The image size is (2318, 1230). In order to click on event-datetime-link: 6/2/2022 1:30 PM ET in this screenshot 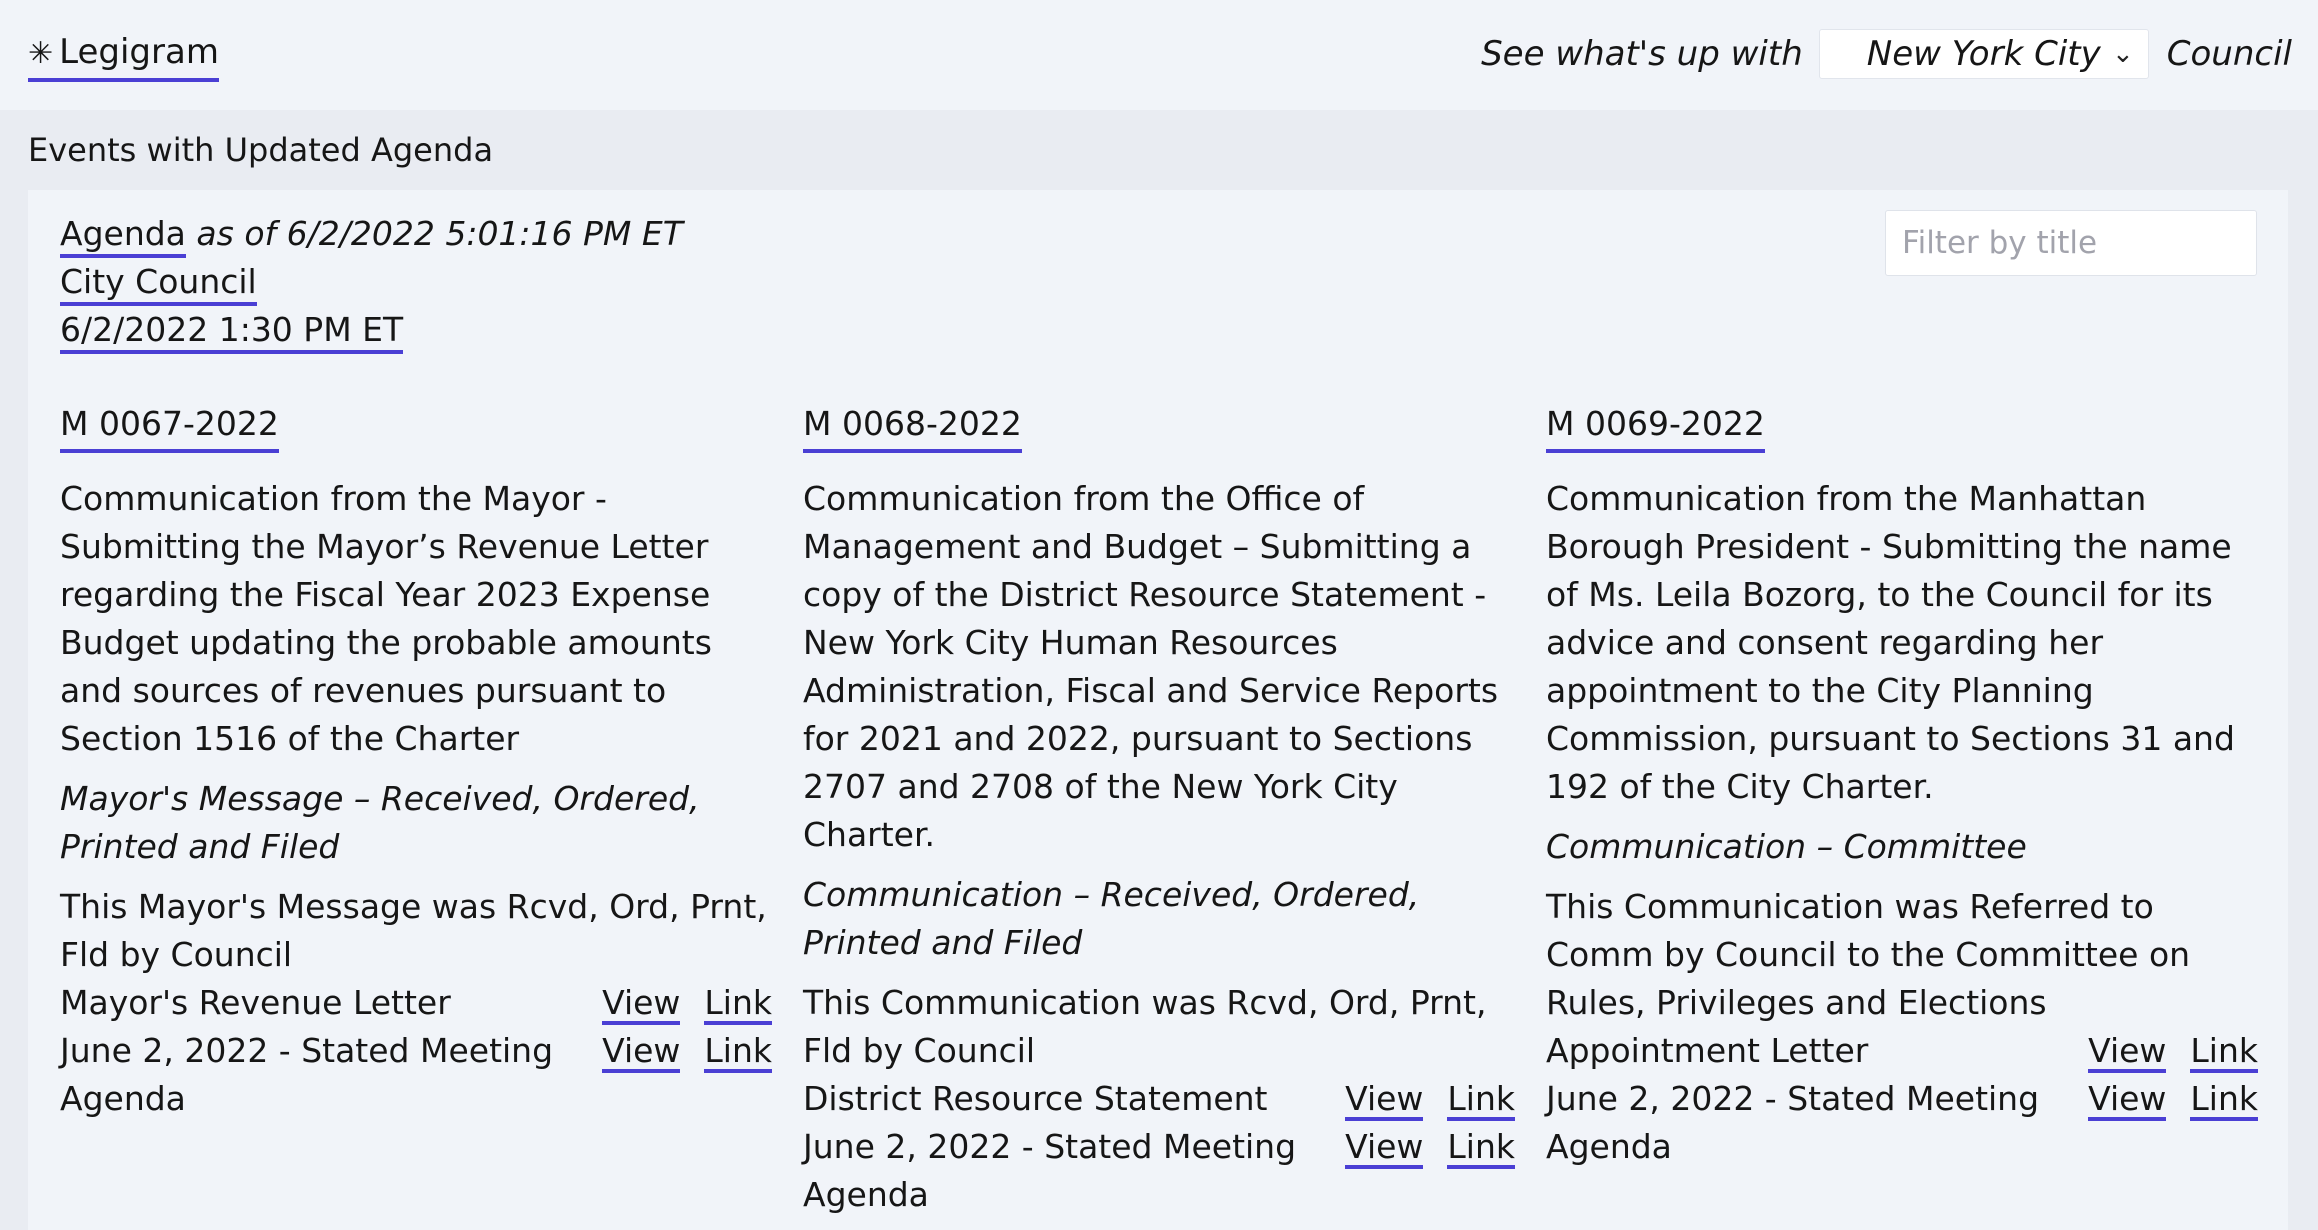, I will do `click(232, 332)`.